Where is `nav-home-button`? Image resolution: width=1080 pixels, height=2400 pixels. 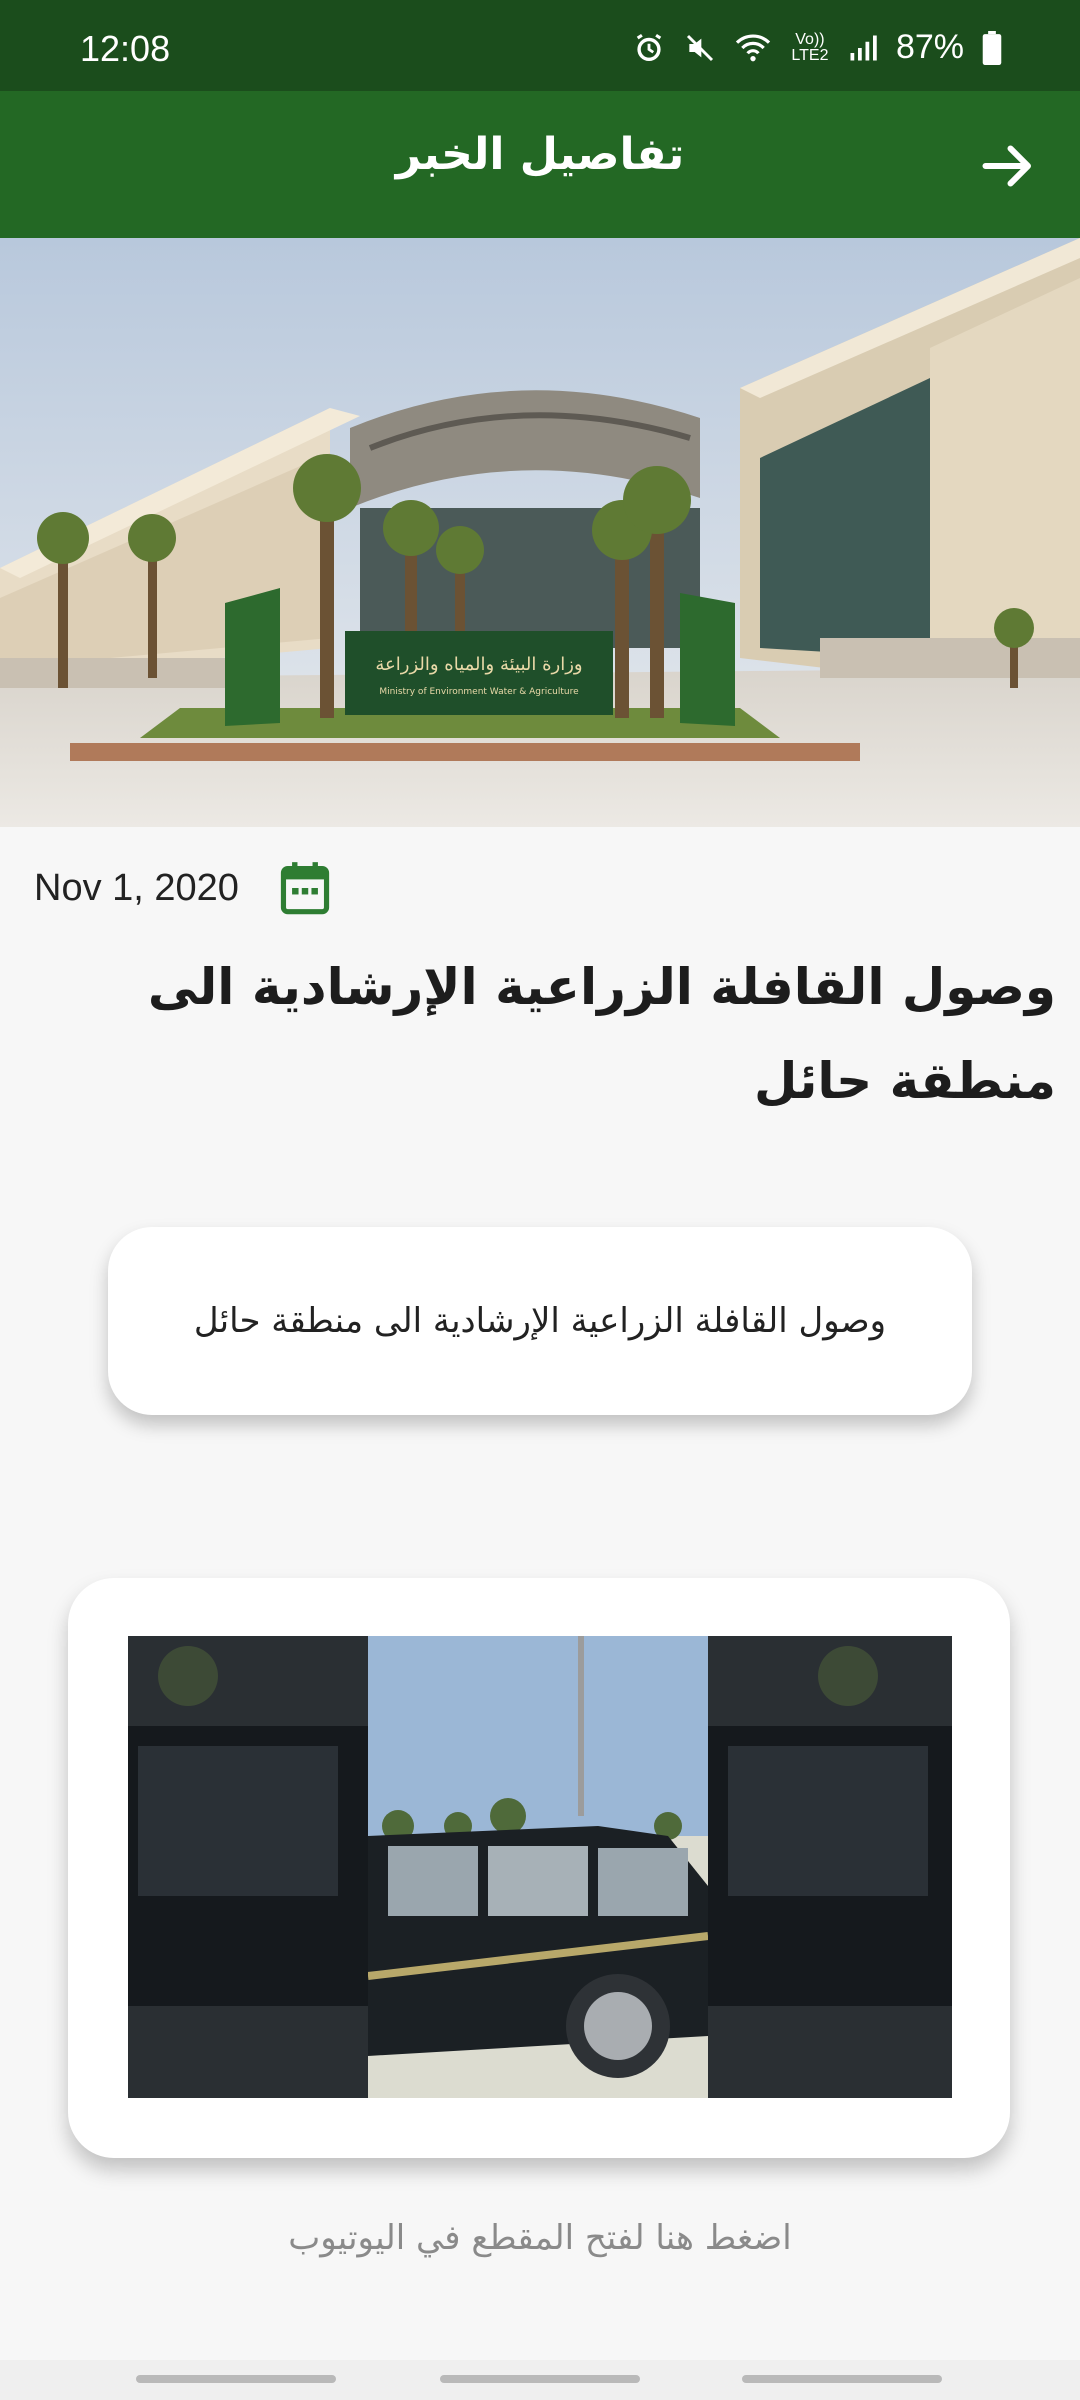
nav-home-button is located at coordinates (540, 2379).